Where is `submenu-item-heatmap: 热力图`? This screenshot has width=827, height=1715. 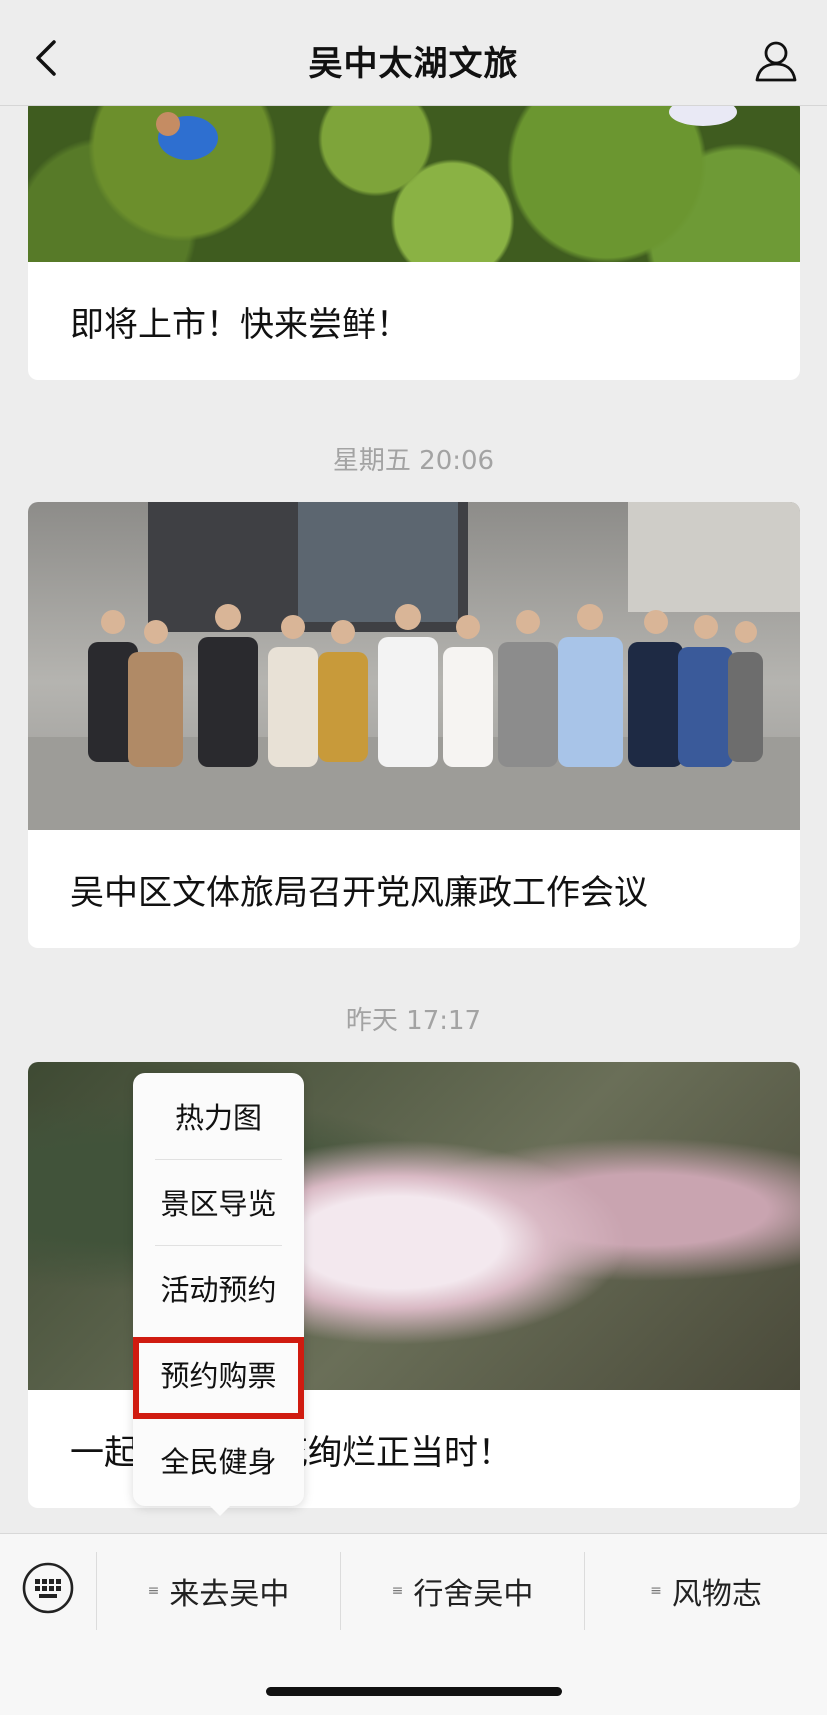
submenu-item-heatmap: 热力图 is located at coordinates (218, 1116).